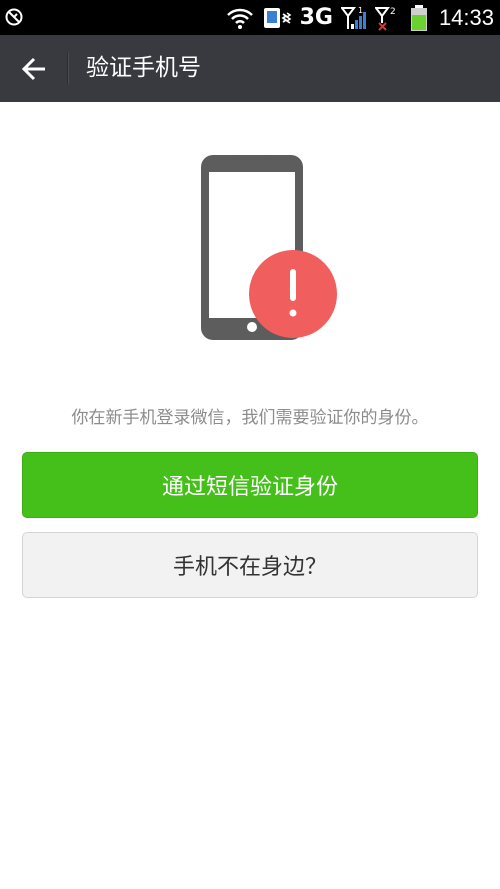  I want to click on phone-not-nearby-button: 手机不在身边？, so click(250, 565).